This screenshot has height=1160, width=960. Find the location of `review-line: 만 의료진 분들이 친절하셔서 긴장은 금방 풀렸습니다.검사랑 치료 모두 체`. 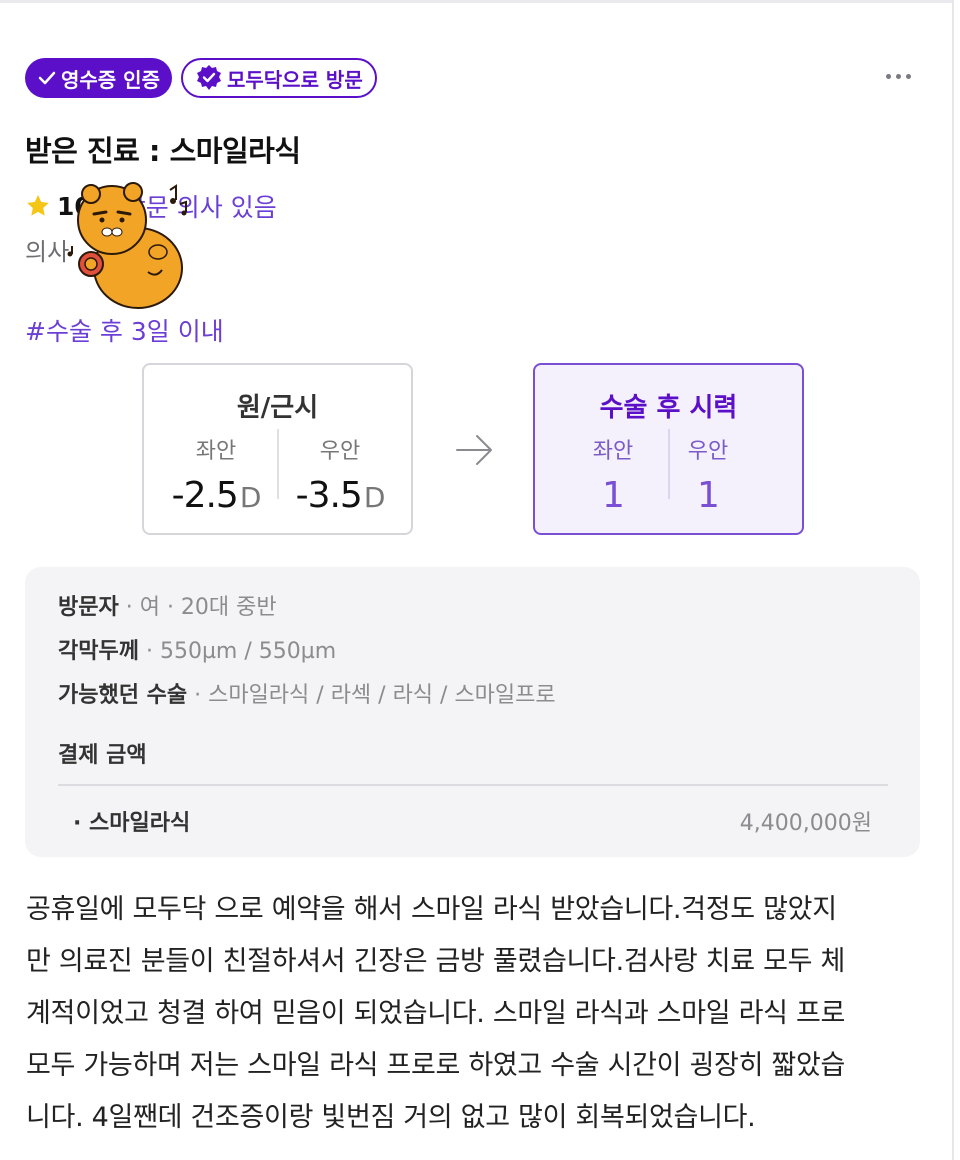

review-line: 만 의료진 분들이 친절하셔서 긴장은 금방 풀렸습니다.검사랑 치료 모두 체 is located at coordinates (436, 961).